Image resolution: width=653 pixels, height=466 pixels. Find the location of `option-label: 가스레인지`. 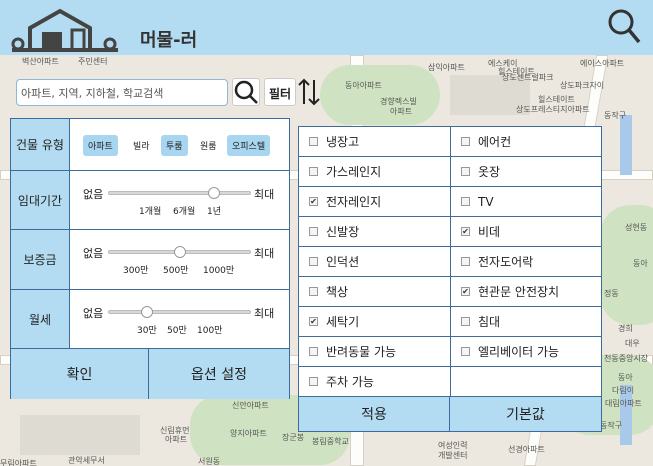

option-label: 가스레인지 is located at coordinates (354, 172).